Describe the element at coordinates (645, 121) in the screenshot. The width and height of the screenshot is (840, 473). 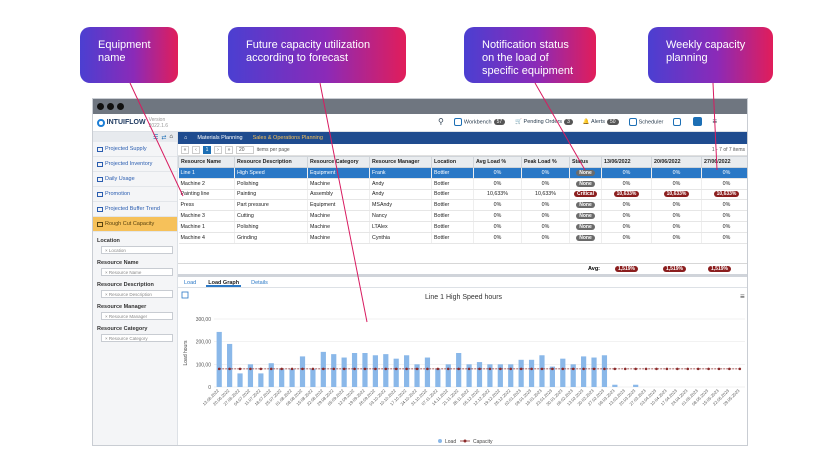
I see `scheduler-link: Scheduler` at that location.